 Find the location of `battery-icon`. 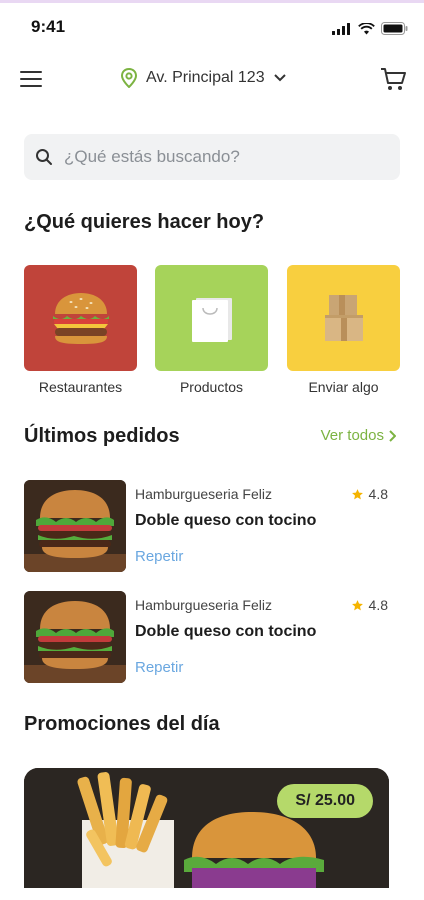

battery-icon is located at coordinates (394, 28).